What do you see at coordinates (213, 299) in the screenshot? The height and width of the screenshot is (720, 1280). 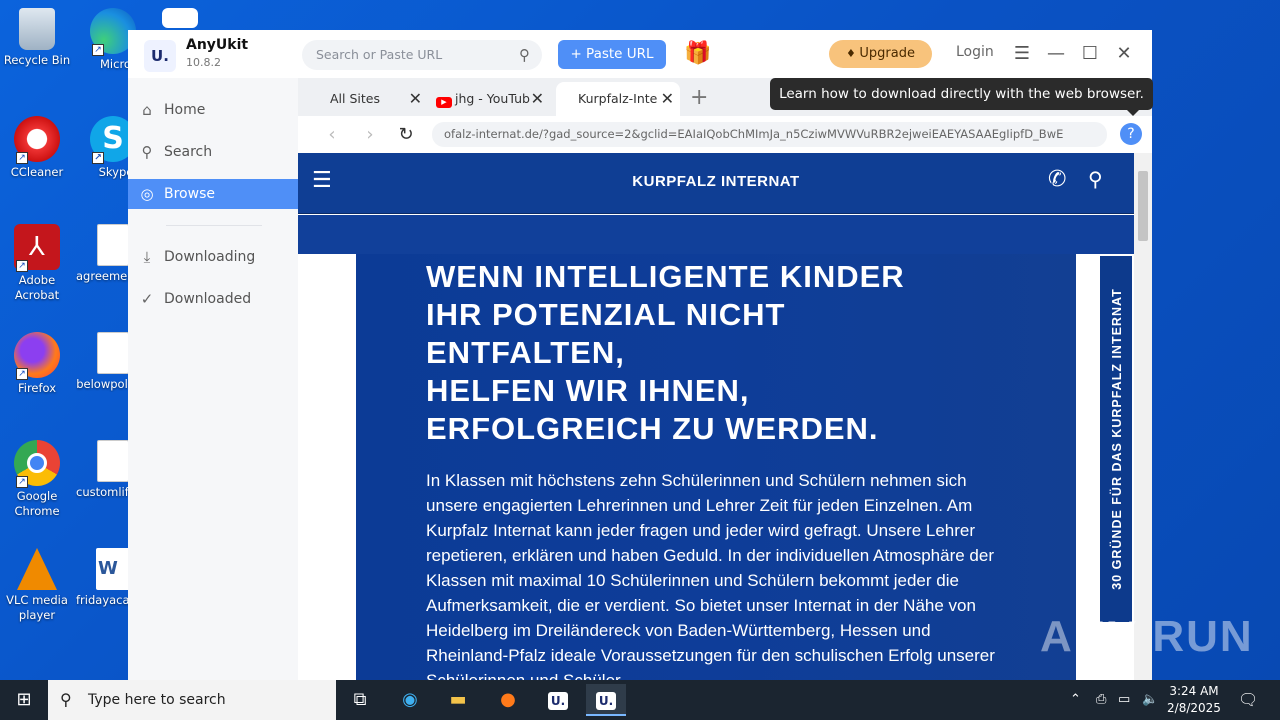 I see `sidebar-item-downloaded: ✓ Downloaded` at bounding box center [213, 299].